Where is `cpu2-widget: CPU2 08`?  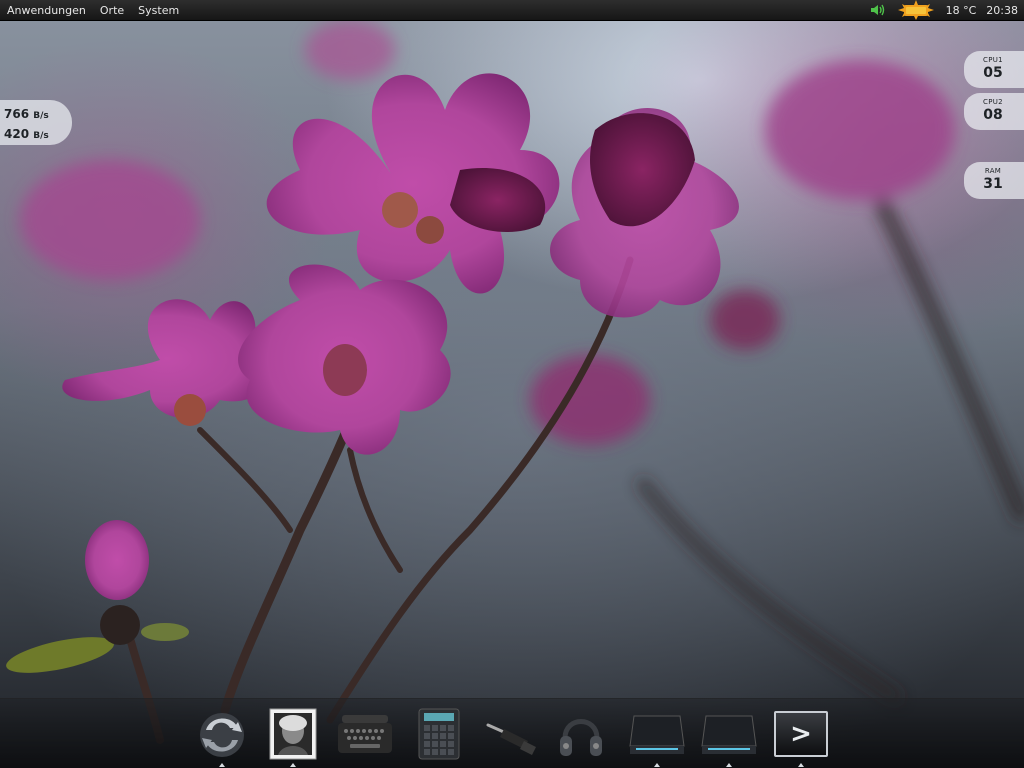
cpu2-widget: CPU2 08 is located at coordinates (994, 111).